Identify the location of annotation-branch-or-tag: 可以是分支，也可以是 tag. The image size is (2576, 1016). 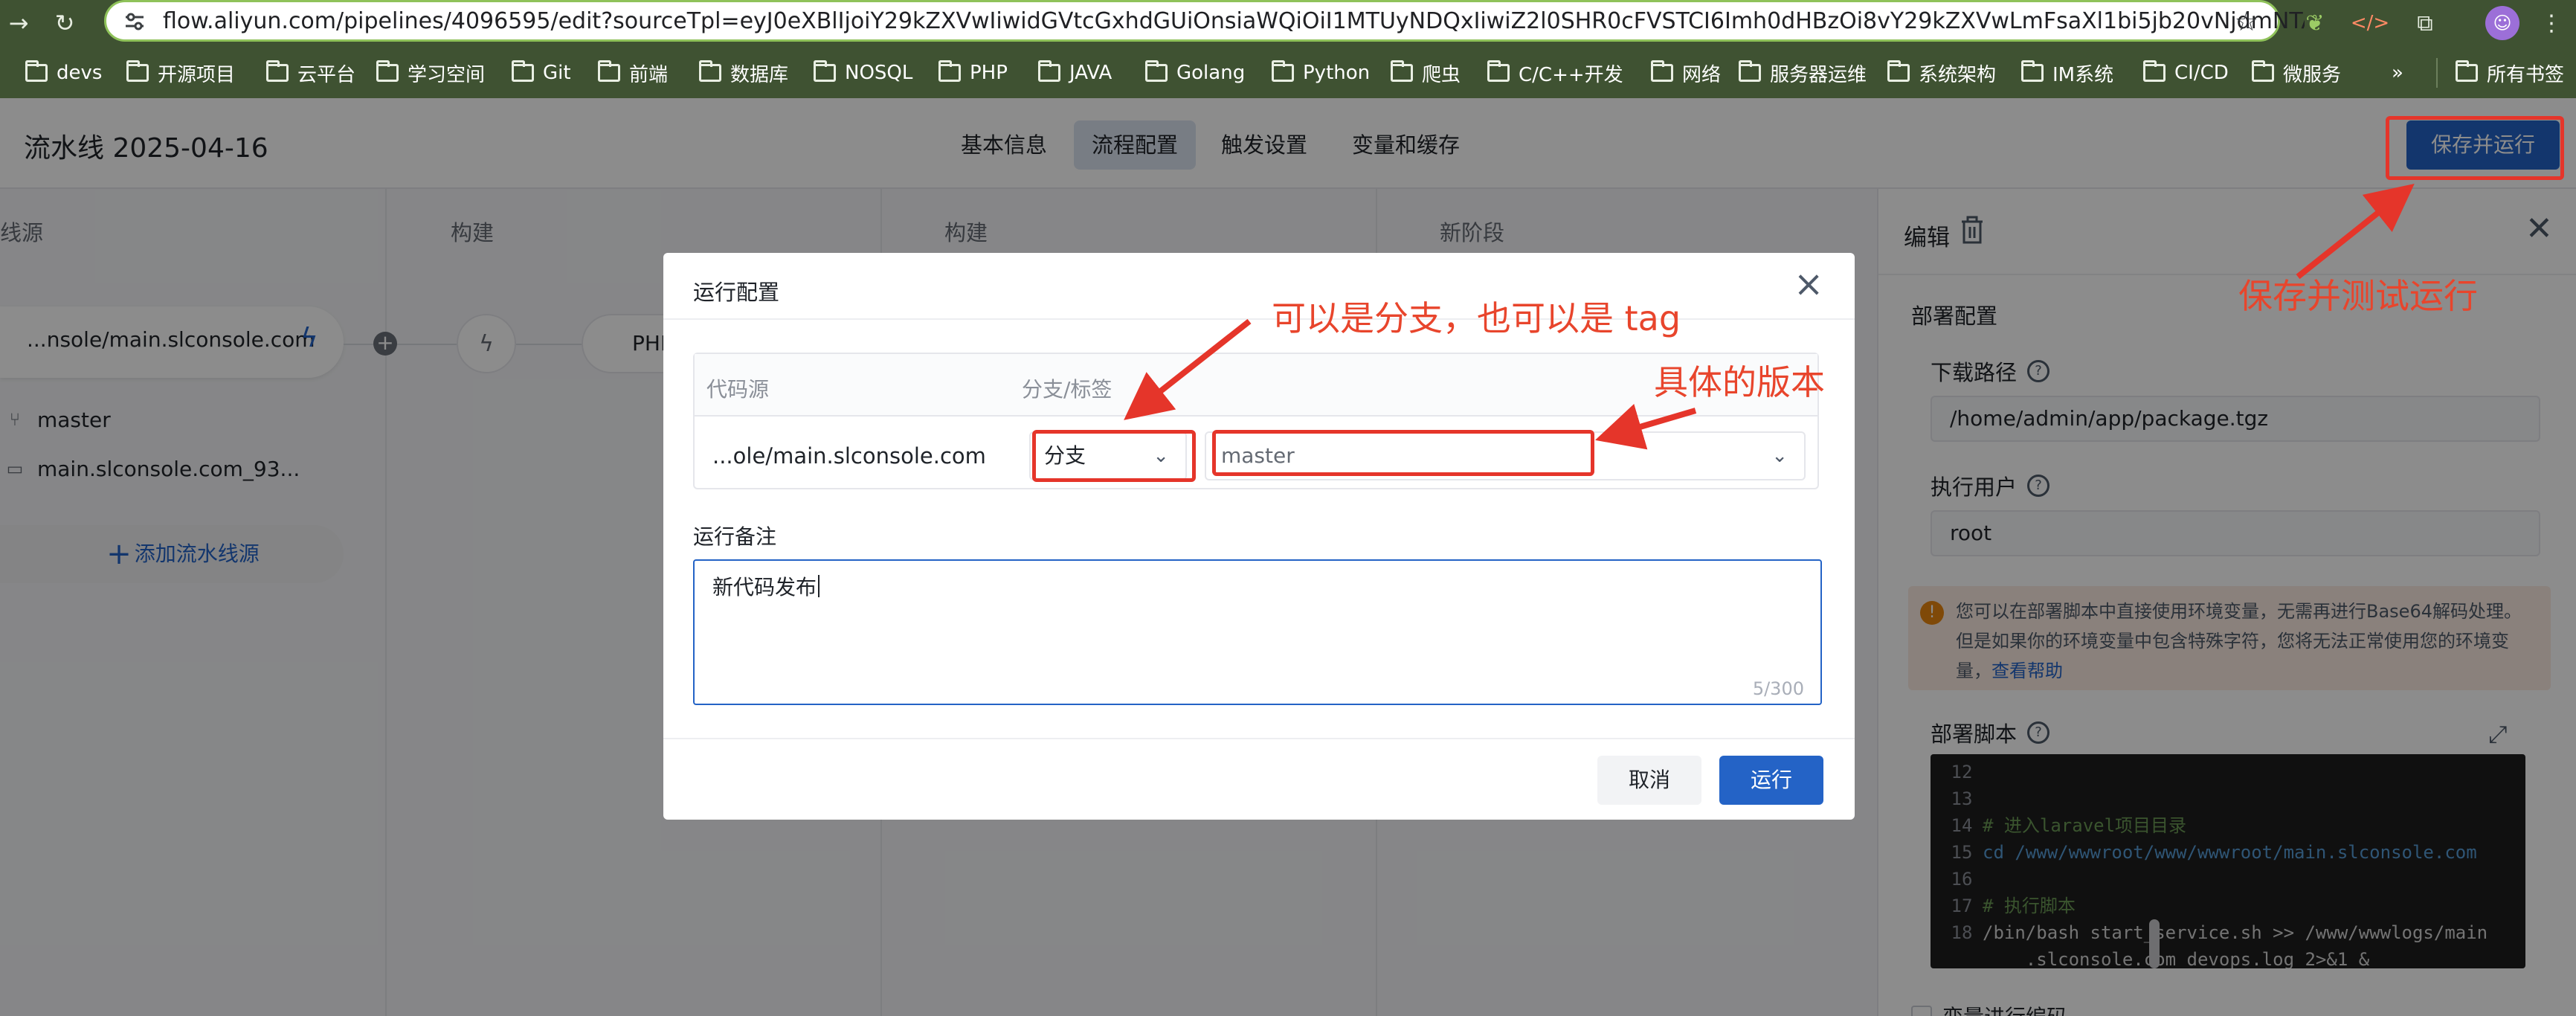
(1476, 318).